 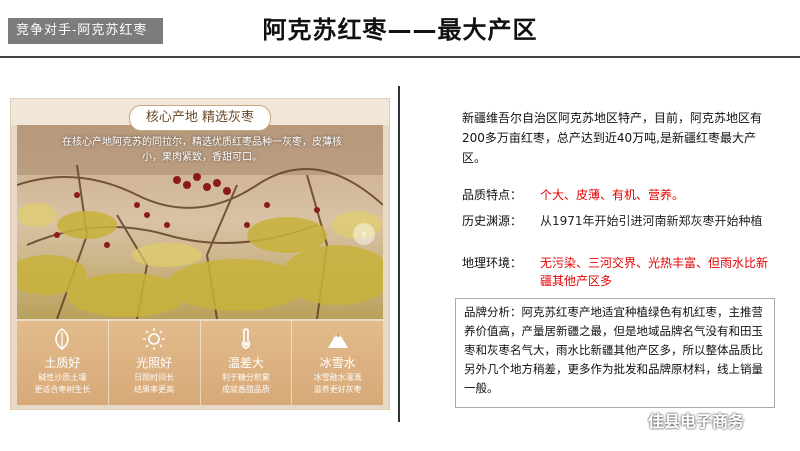 I want to click on title-divider, so click(x=400, y=57).